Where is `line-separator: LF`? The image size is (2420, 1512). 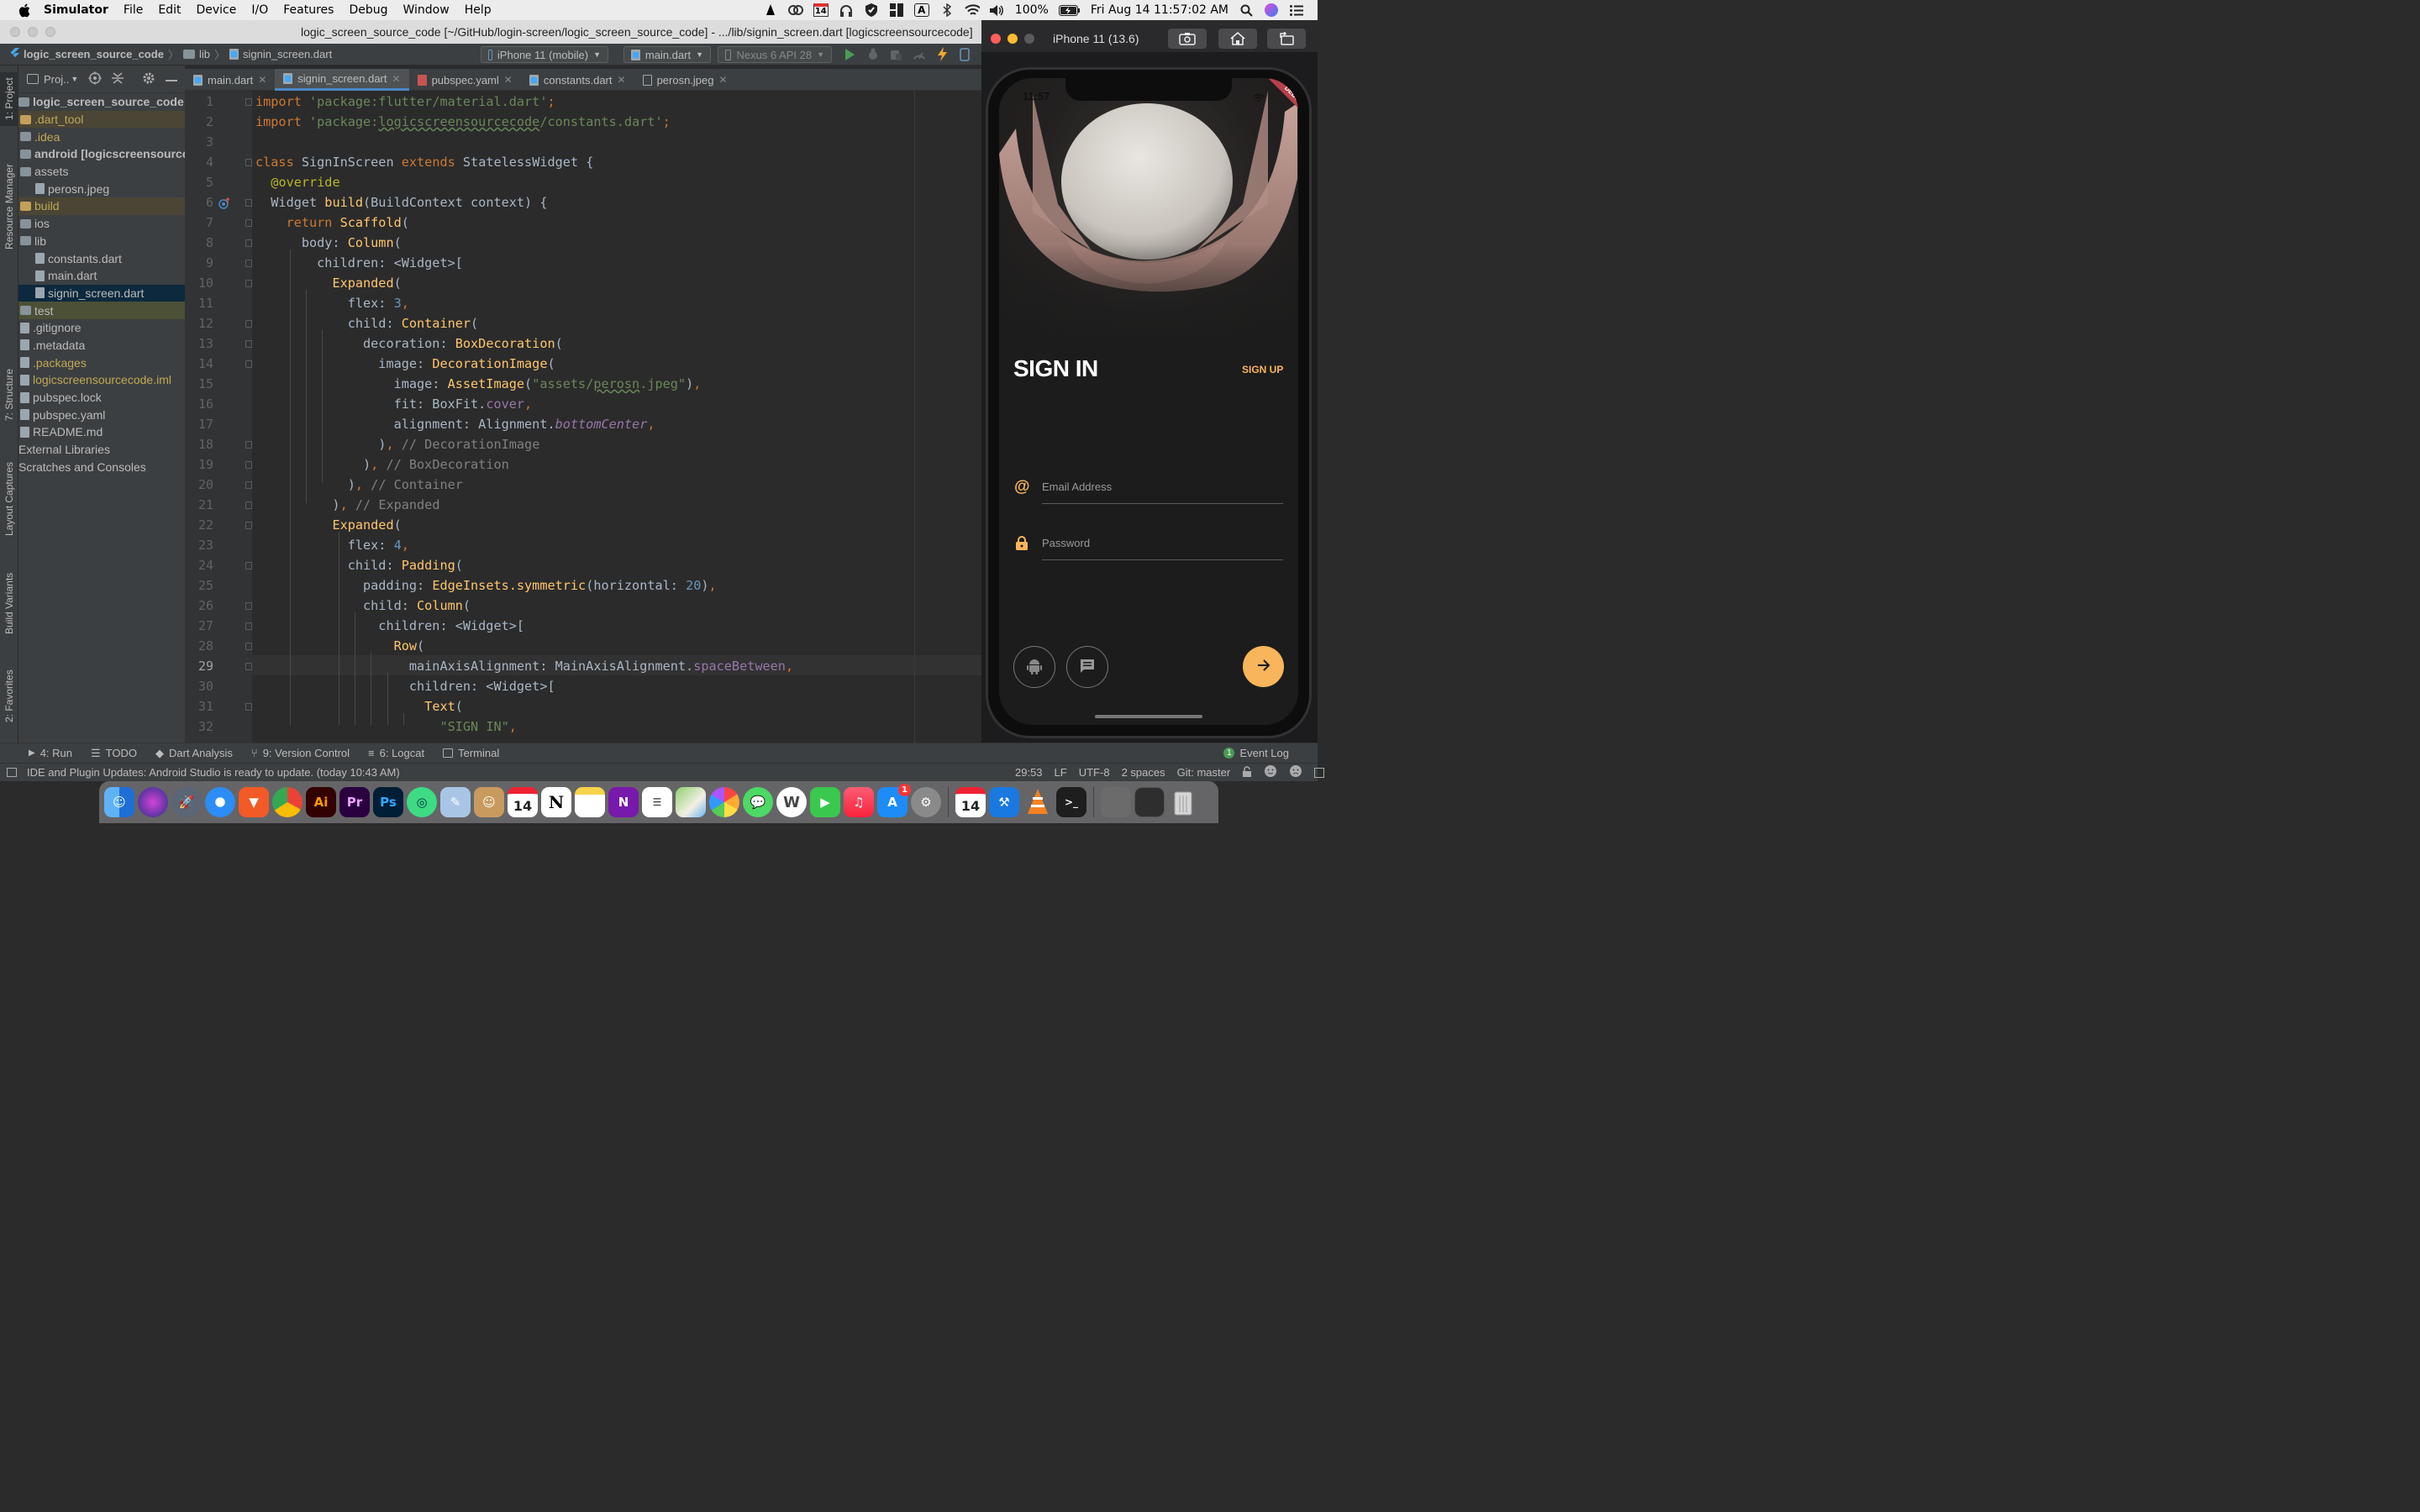 line-separator: LF is located at coordinates (1061, 772).